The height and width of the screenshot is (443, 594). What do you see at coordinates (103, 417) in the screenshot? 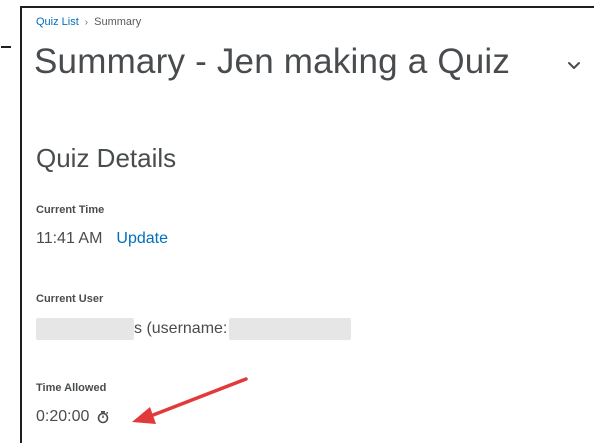
I see `stopwatch-icon` at bounding box center [103, 417].